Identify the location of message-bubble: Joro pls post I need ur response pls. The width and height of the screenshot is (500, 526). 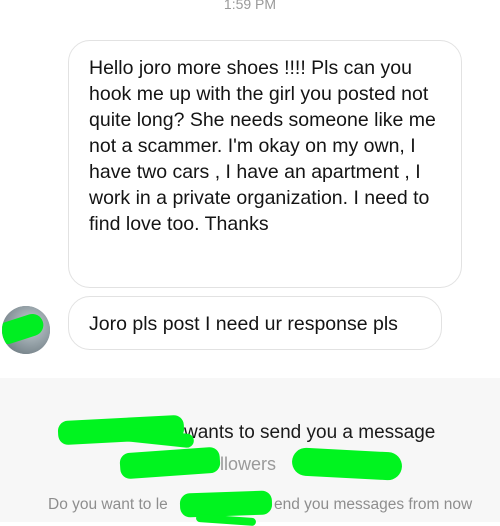
(255, 323).